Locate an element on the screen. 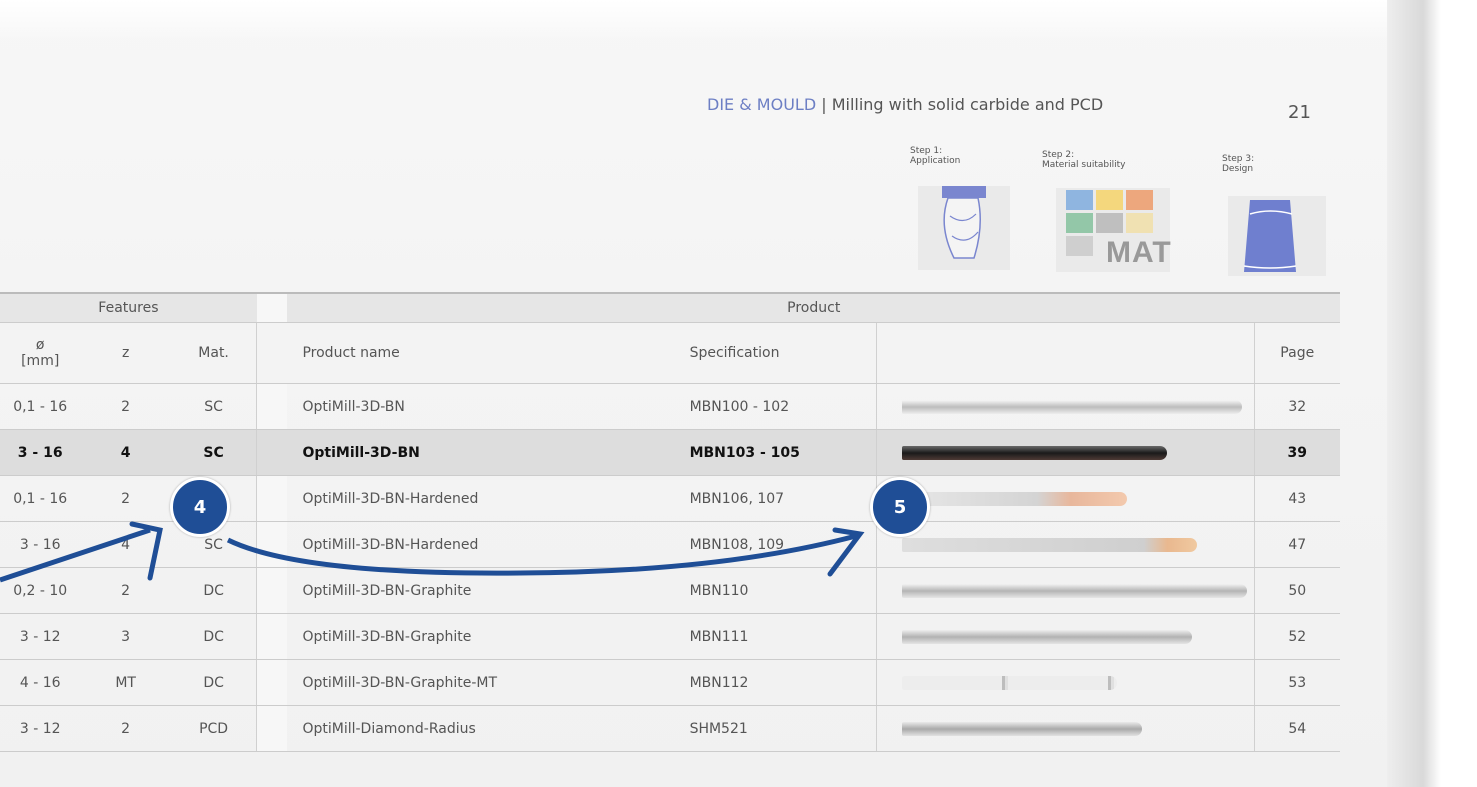 The height and width of the screenshot is (787, 1477). connector-arrows is located at coordinates (432, 552).